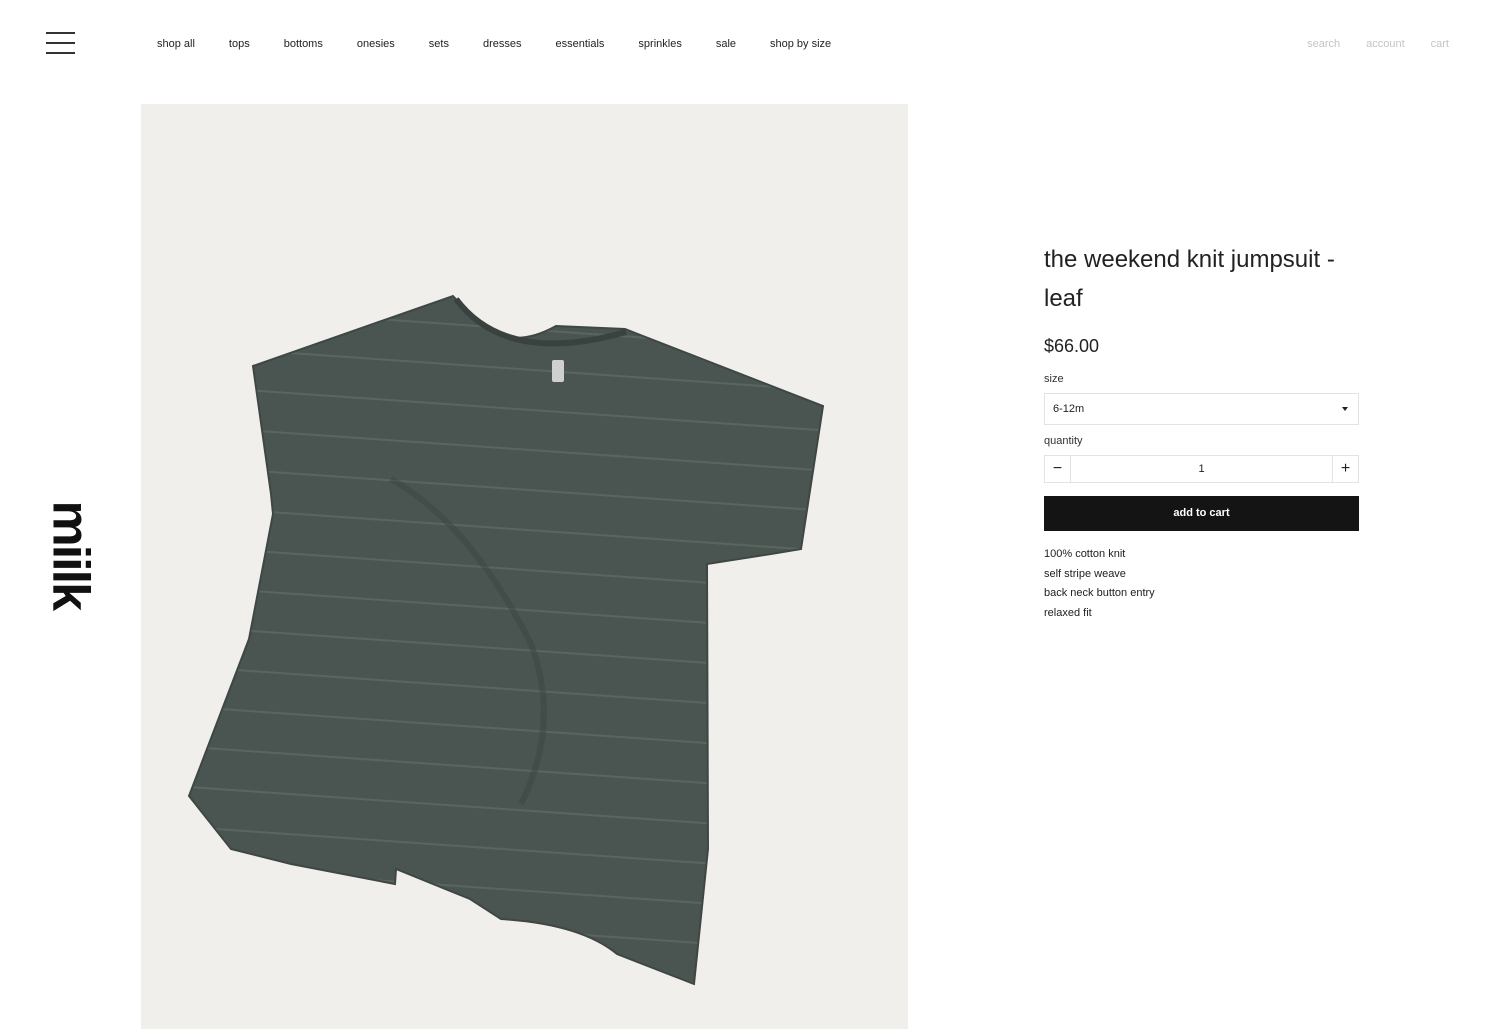 Image resolution: width=1496 pixels, height=1029 pixels. Describe the element at coordinates (1069, 409) in the screenshot. I see `size-selected-value: 6-12m` at that location.